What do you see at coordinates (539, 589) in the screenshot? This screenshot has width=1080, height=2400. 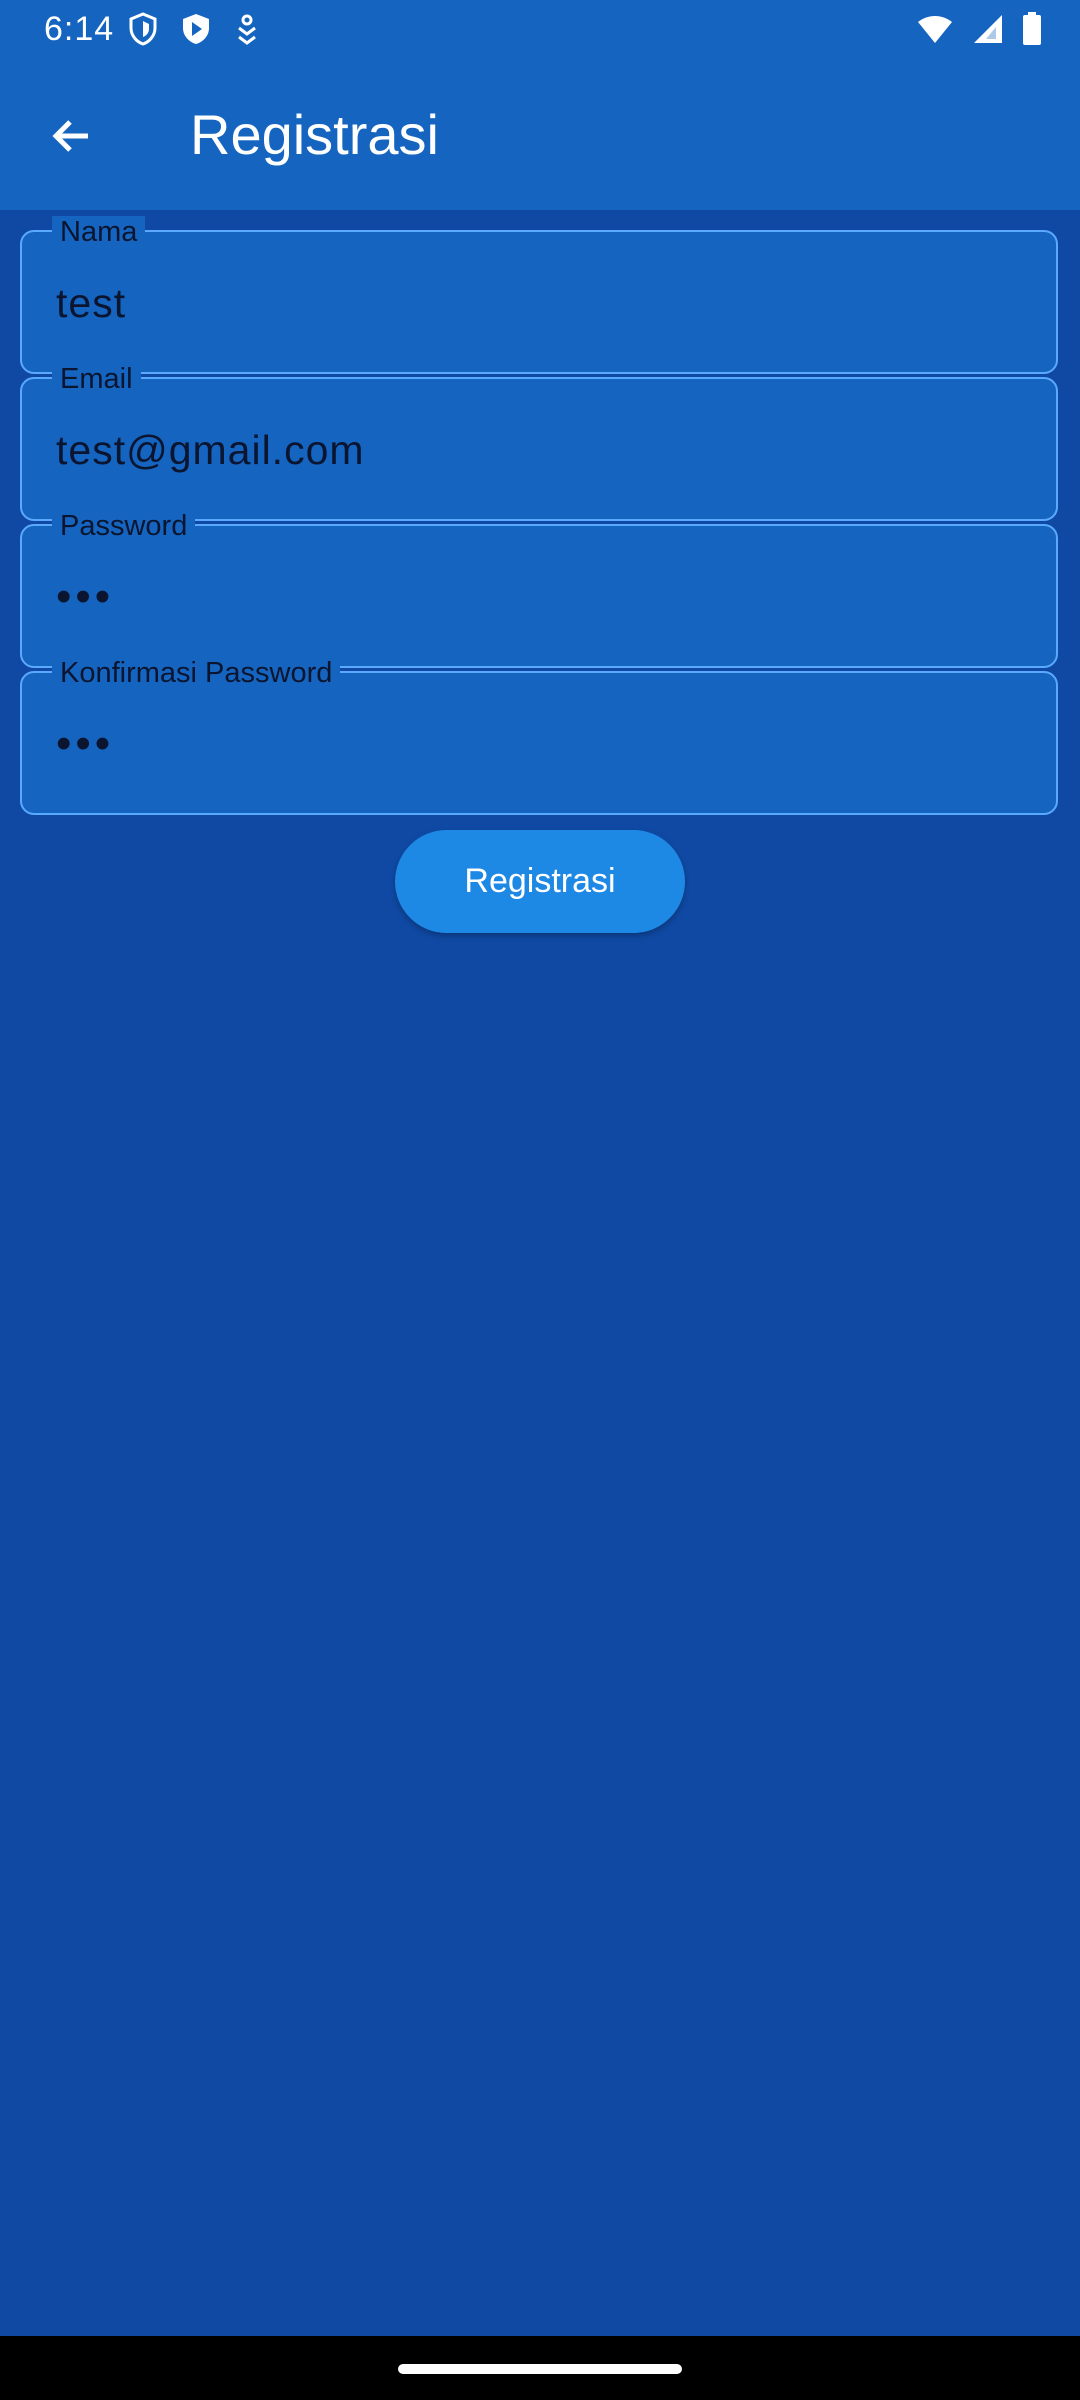 I see `password-field: Password •••` at bounding box center [539, 589].